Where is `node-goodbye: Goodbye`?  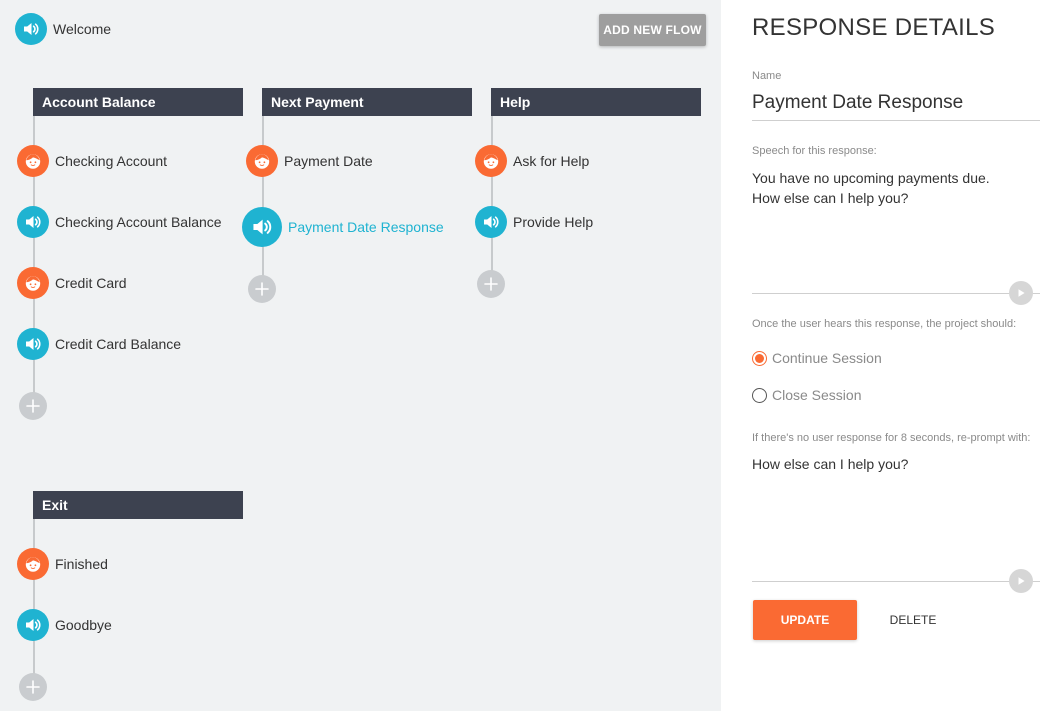 node-goodbye: Goodbye is located at coordinates (64, 625).